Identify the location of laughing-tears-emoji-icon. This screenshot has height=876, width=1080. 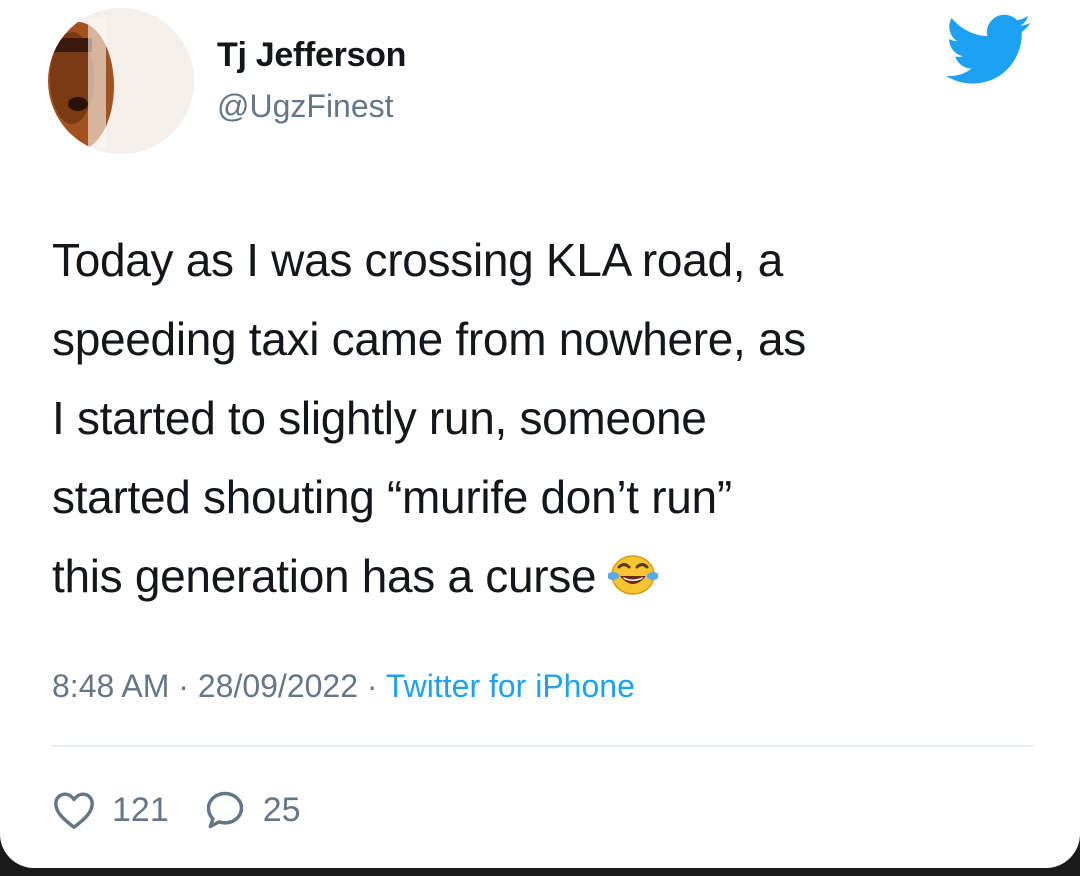
(633, 569).